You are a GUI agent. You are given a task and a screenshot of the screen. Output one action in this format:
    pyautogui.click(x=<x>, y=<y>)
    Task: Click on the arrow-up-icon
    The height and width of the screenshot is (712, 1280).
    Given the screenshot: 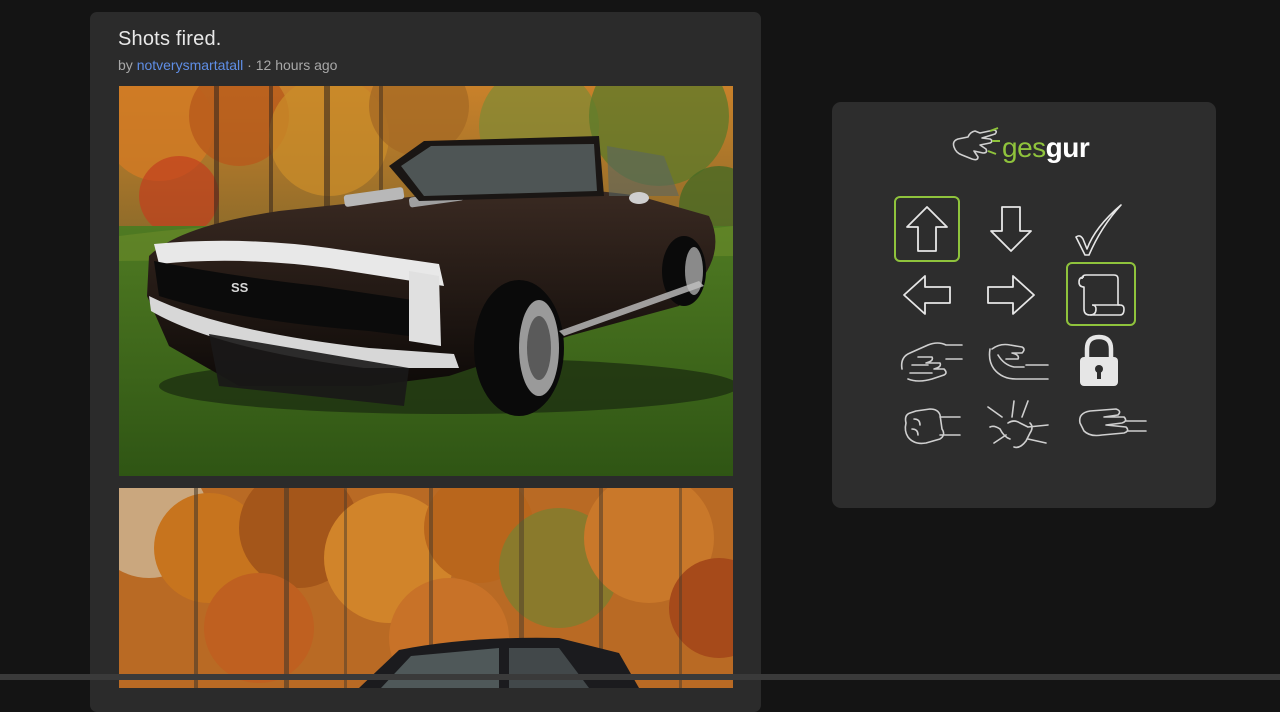 What is the action you would take?
    pyautogui.click(x=927, y=229)
    